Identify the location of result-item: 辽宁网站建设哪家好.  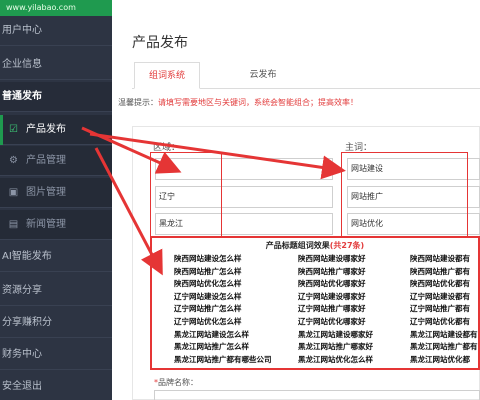
(332, 296).